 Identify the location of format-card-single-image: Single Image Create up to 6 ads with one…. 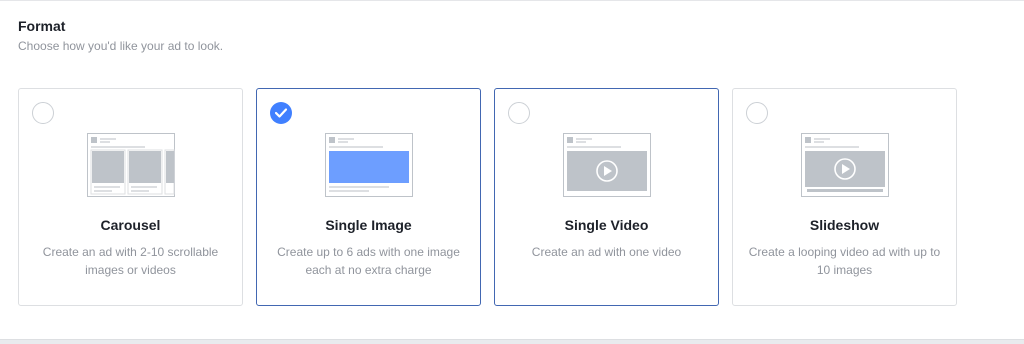
(368, 197).